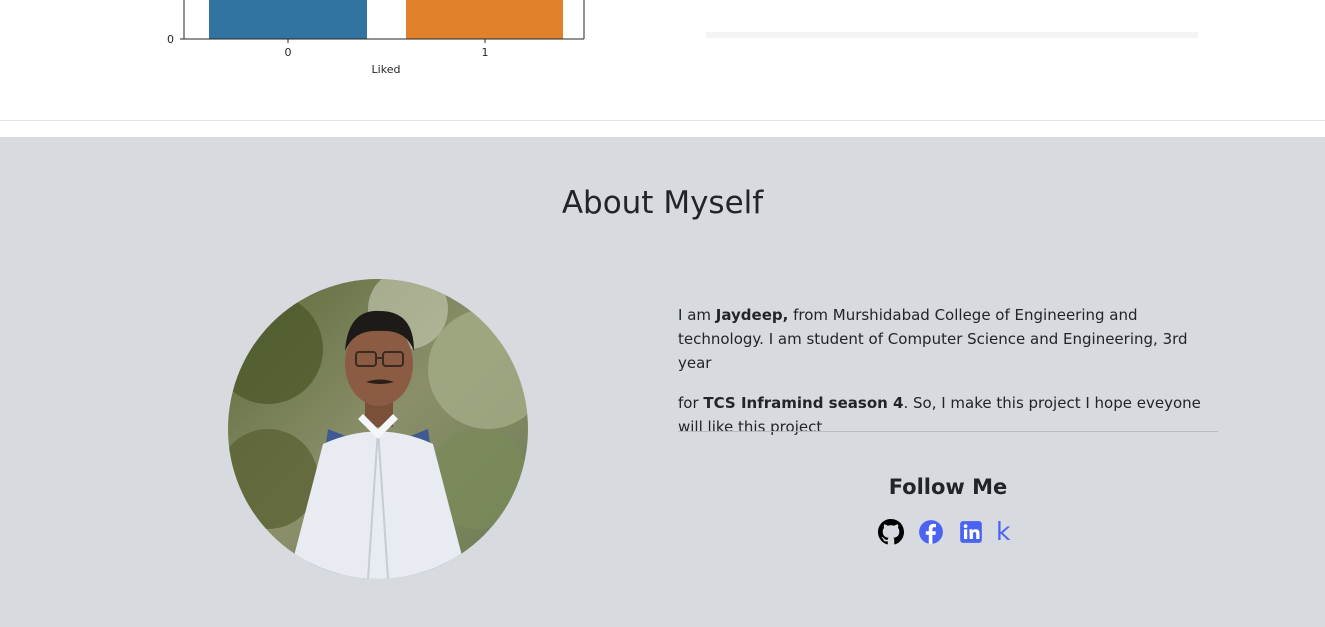 The height and width of the screenshot is (627, 1325). What do you see at coordinates (376, 38) in the screenshot?
I see `chart-svg: 0 0 1 Liked` at bounding box center [376, 38].